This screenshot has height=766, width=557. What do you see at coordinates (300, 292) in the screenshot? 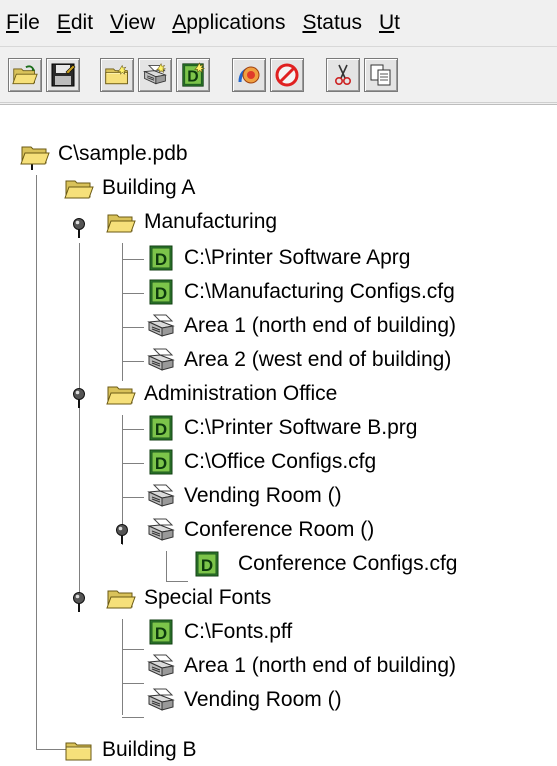
I see `tree-node-file: C:\Manufacturing Configs.cfg` at bounding box center [300, 292].